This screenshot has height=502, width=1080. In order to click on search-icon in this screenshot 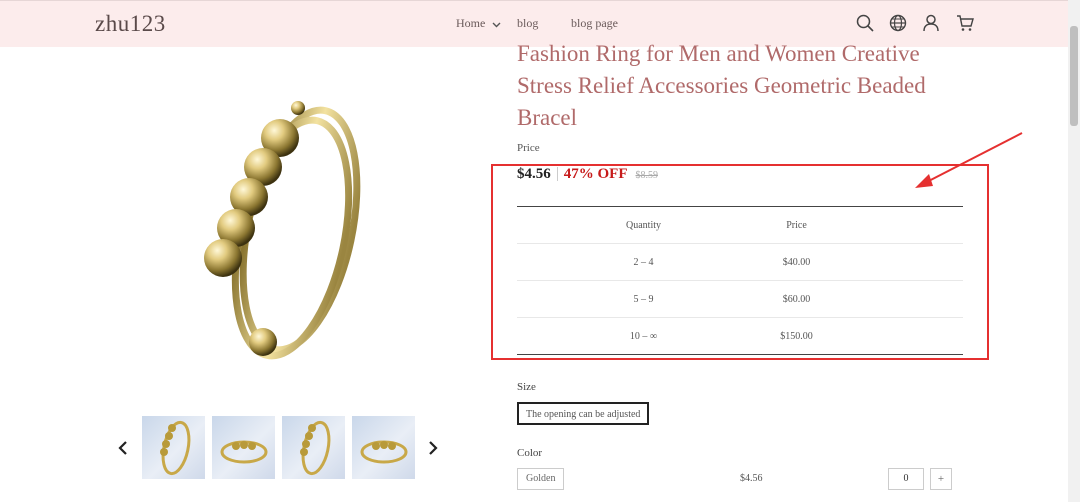, I will do `click(865, 23)`.